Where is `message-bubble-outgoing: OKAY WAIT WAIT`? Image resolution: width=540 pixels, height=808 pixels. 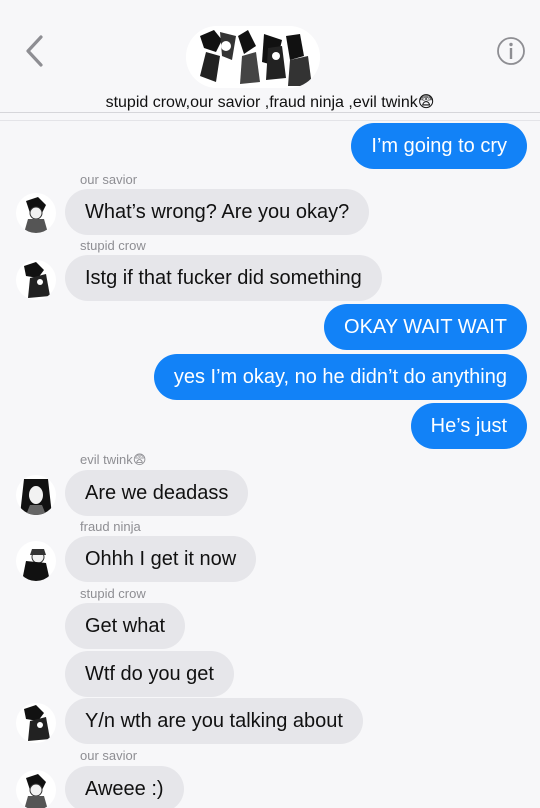
message-bubble-outgoing: OKAY WAIT WAIT is located at coordinates (425, 327).